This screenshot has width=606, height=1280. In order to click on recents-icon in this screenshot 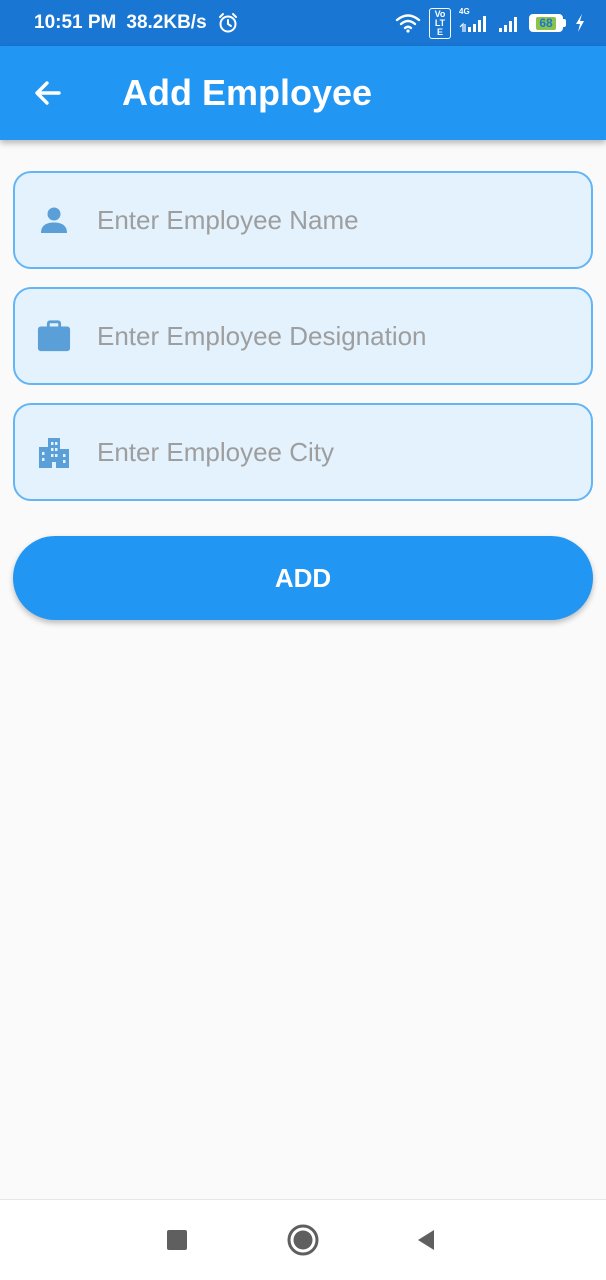, I will do `click(177, 1240)`.